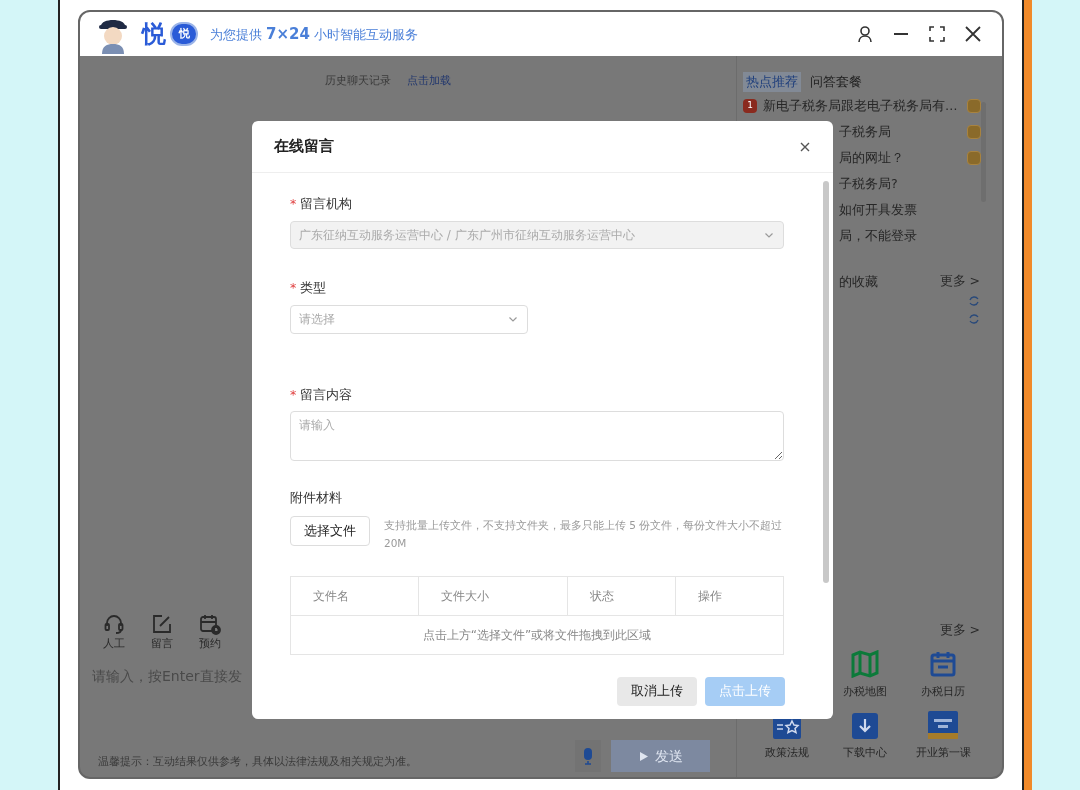 This screenshot has width=1080, height=790. Describe the element at coordinates (865, 664) in the screenshot. I see `map-icon` at that location.